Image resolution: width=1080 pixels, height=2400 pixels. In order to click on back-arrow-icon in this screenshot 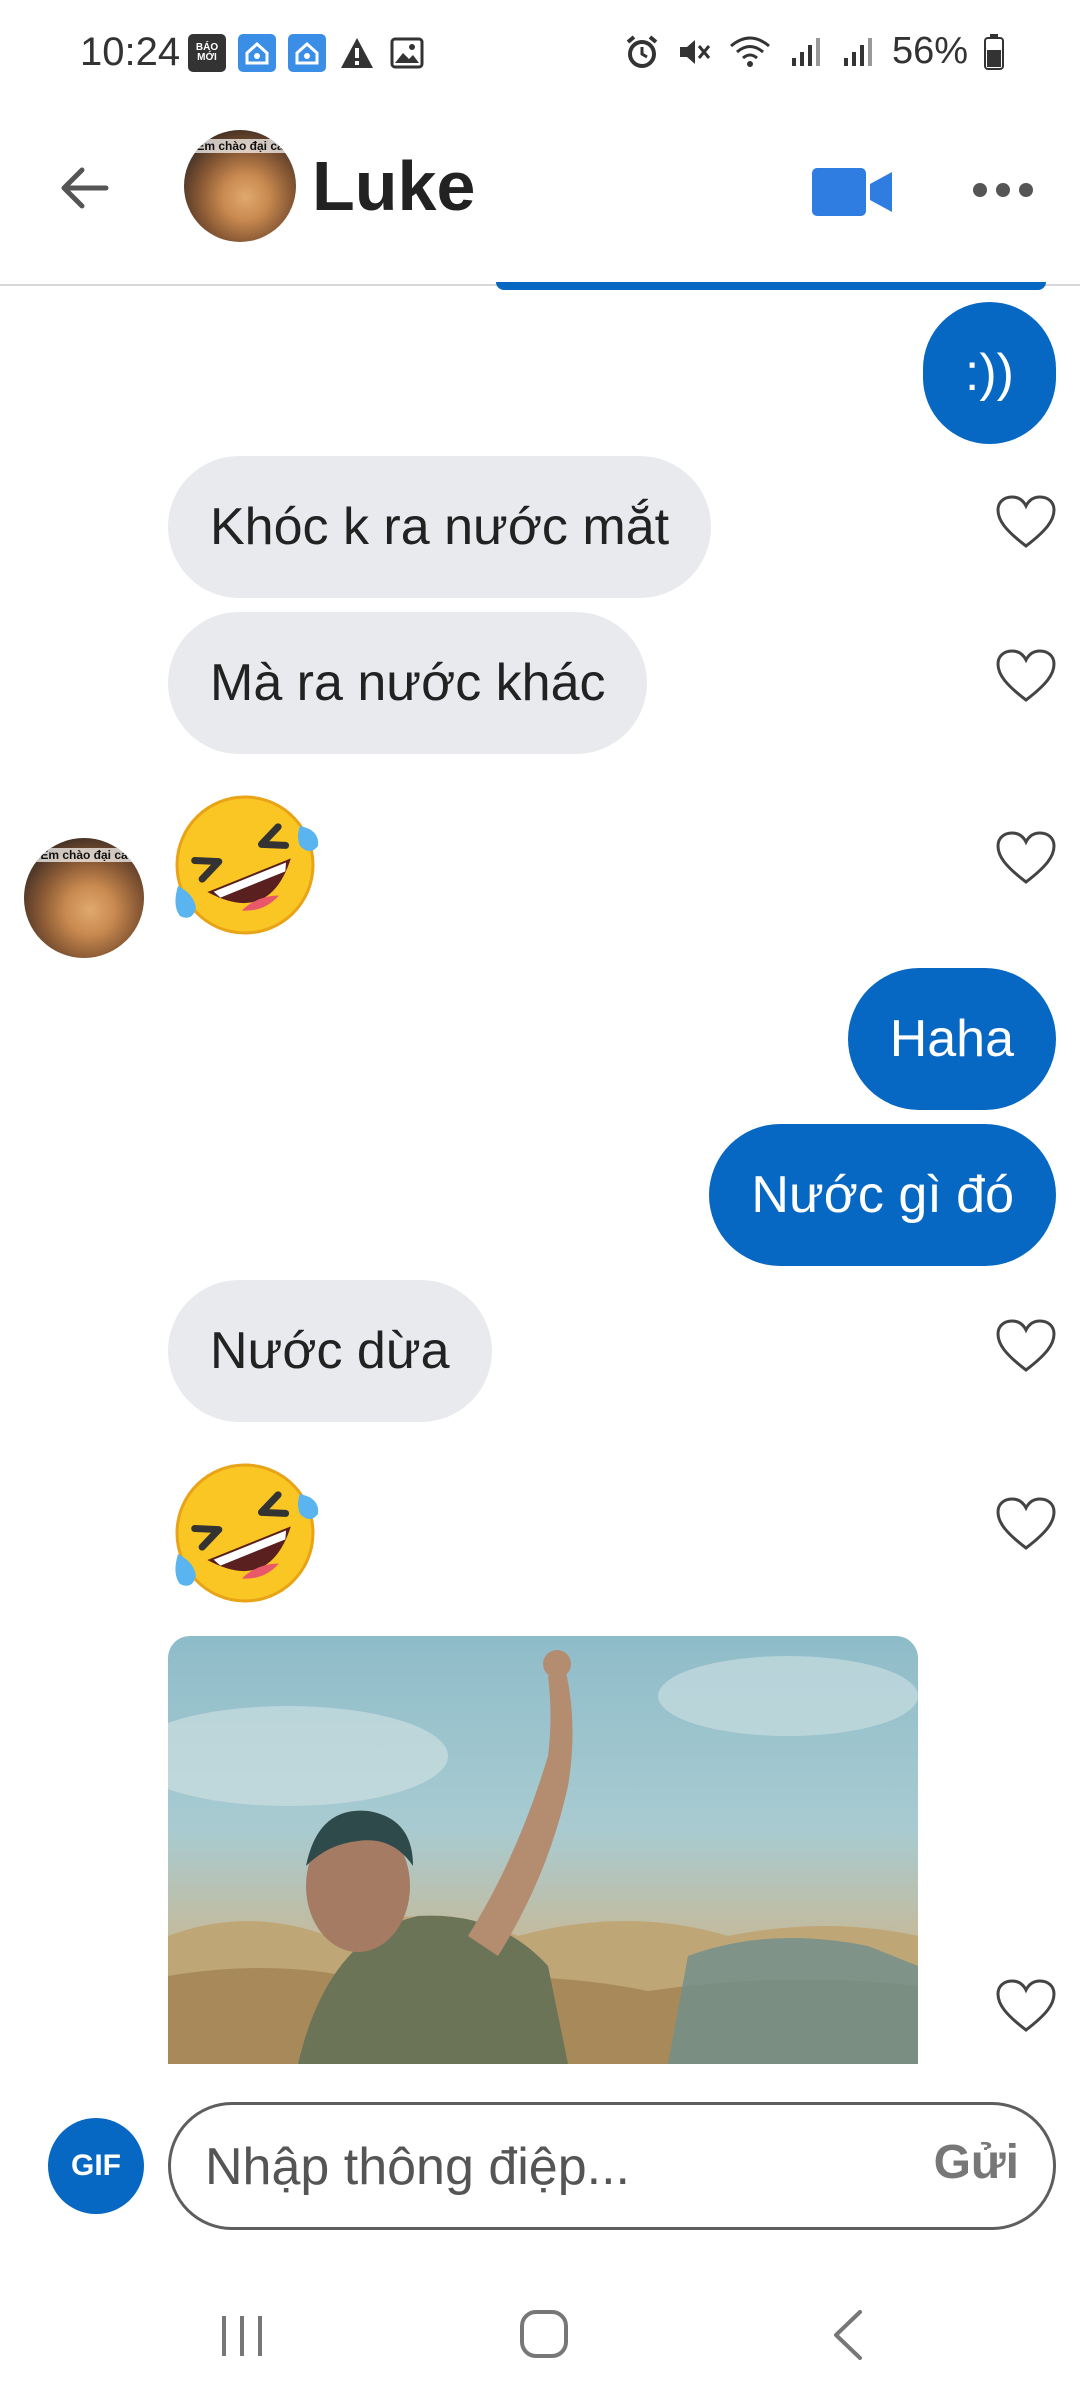, I will do `click(84, 188)`.